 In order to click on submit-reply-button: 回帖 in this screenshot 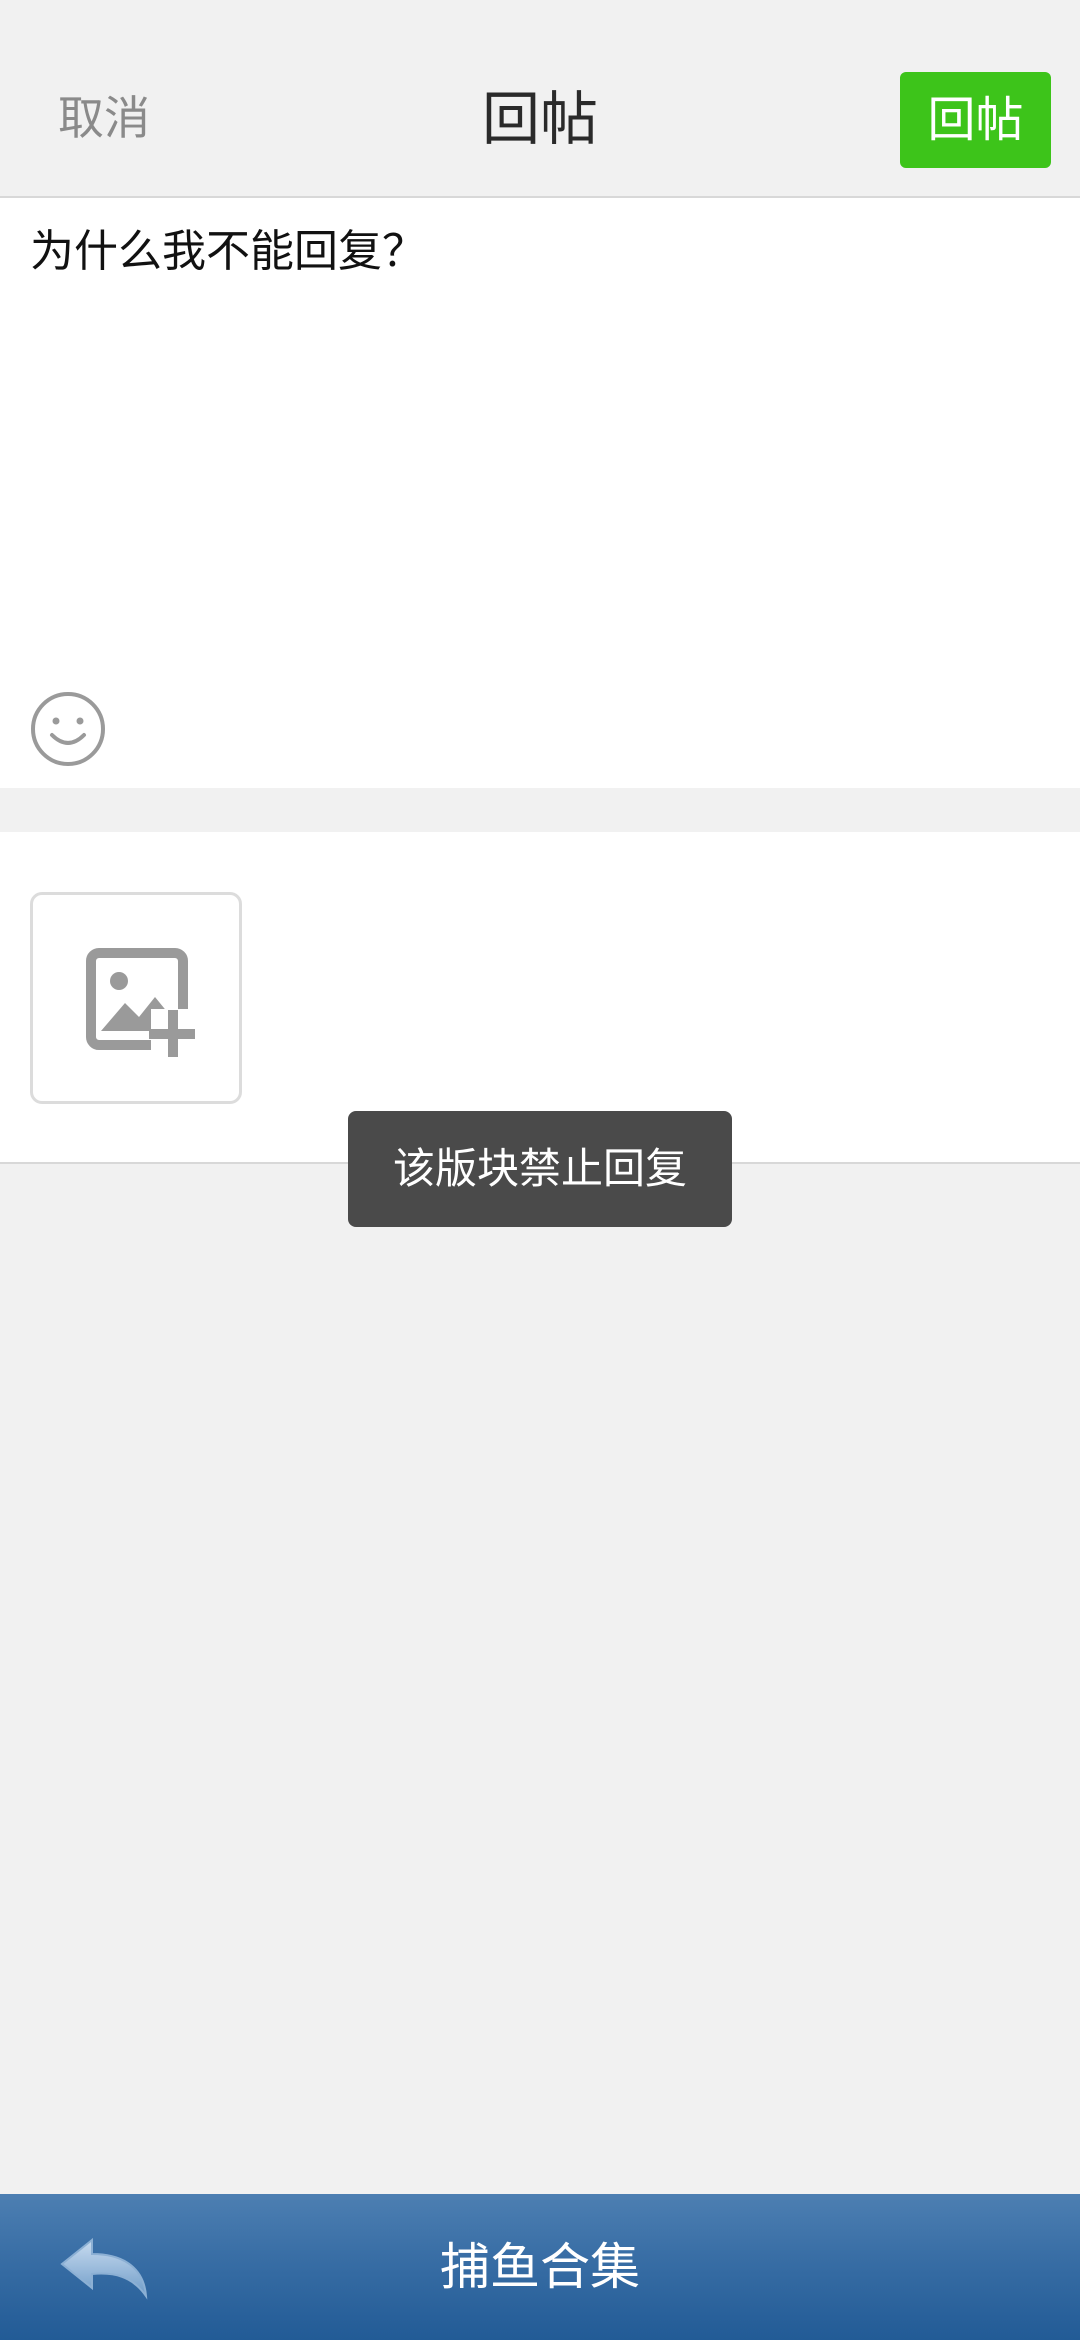, I will do `click(975, 120)`.